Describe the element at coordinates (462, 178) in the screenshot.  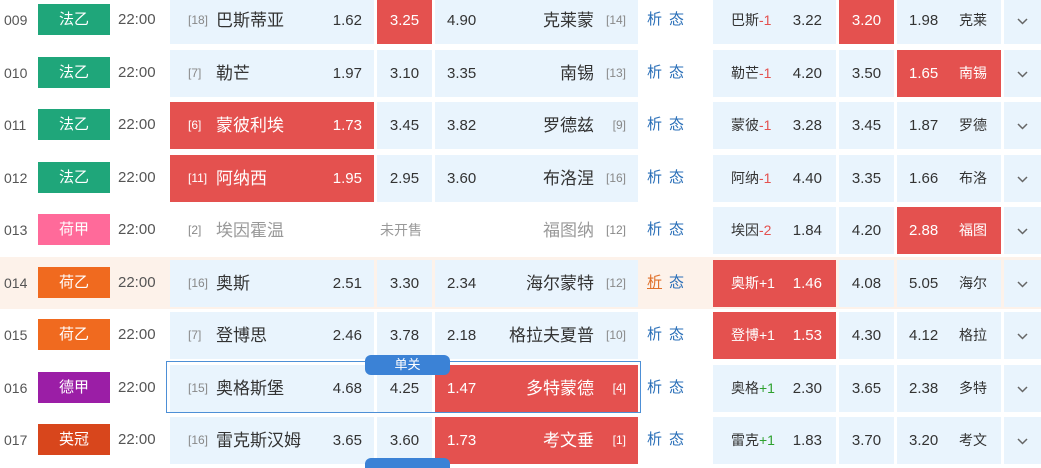
I see `away-odds: 3.60` at that location.